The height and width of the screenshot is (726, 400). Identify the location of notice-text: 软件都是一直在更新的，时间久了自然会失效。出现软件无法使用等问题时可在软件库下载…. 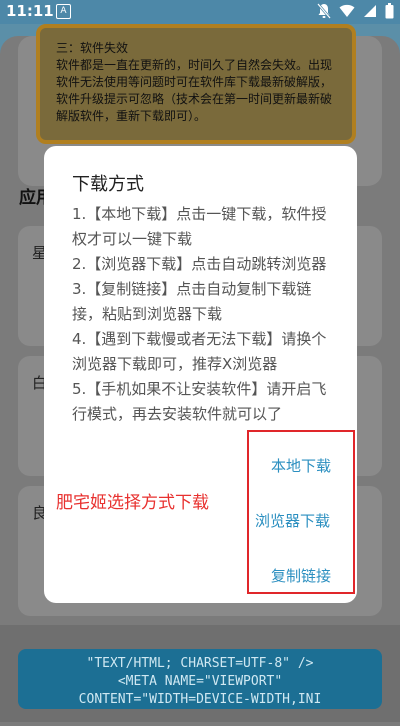
(194, 90).